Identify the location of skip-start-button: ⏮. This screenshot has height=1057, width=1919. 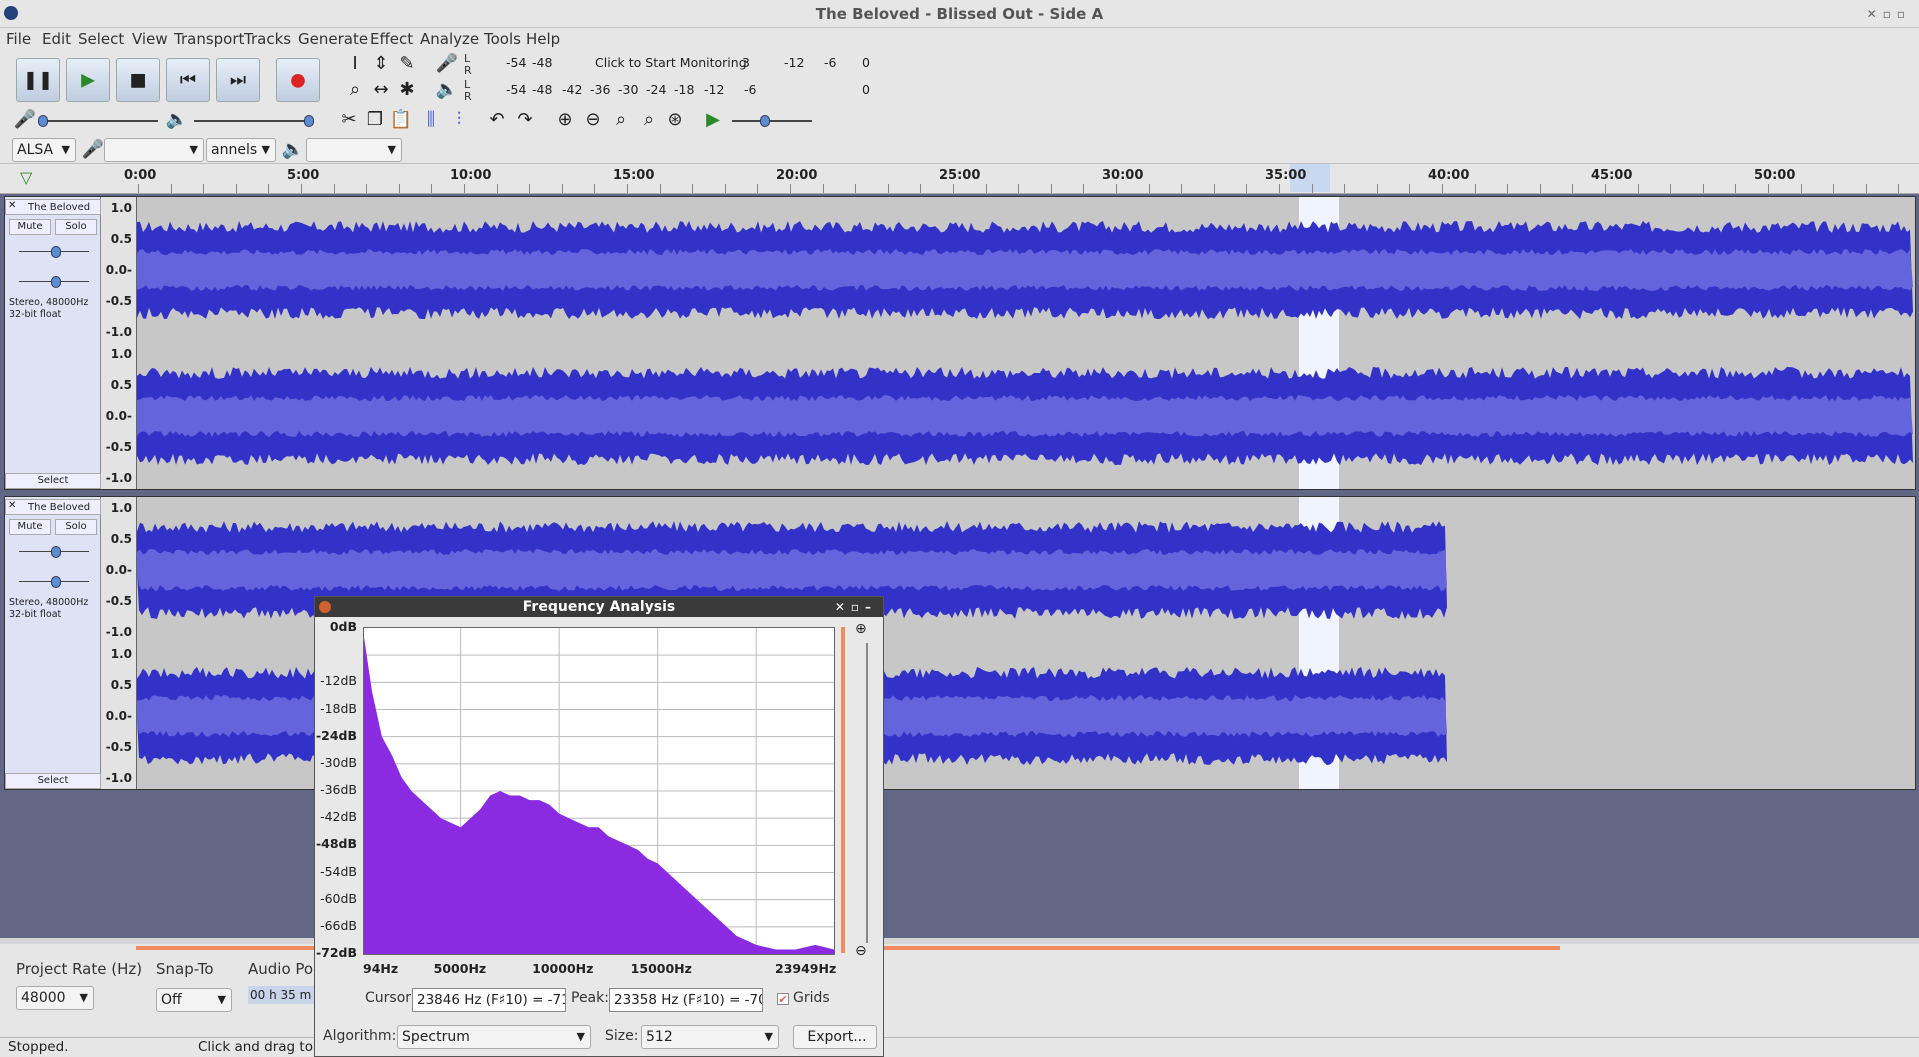
(188, 80).